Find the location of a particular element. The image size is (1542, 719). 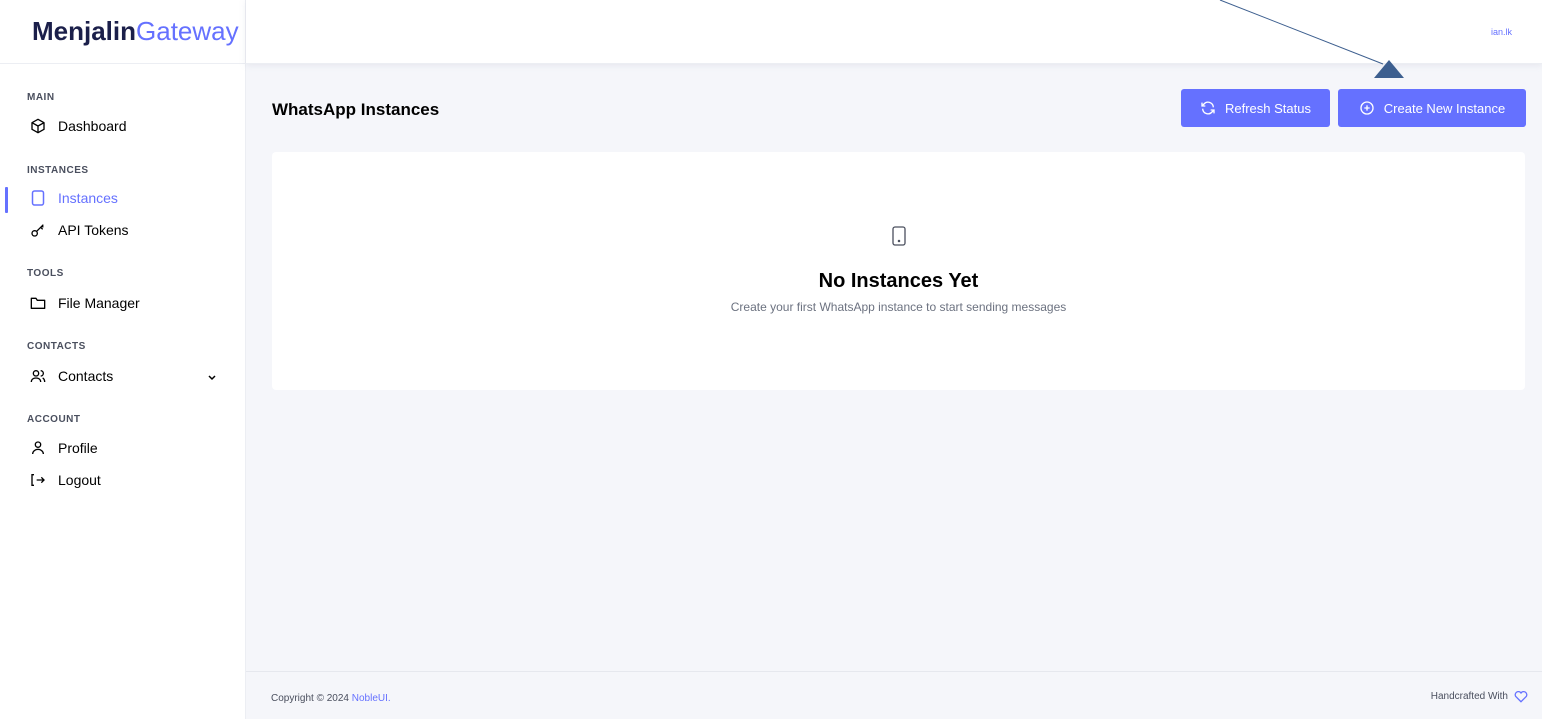

create-instance-label: Create New Instance is located at coordinates (1444, 108).